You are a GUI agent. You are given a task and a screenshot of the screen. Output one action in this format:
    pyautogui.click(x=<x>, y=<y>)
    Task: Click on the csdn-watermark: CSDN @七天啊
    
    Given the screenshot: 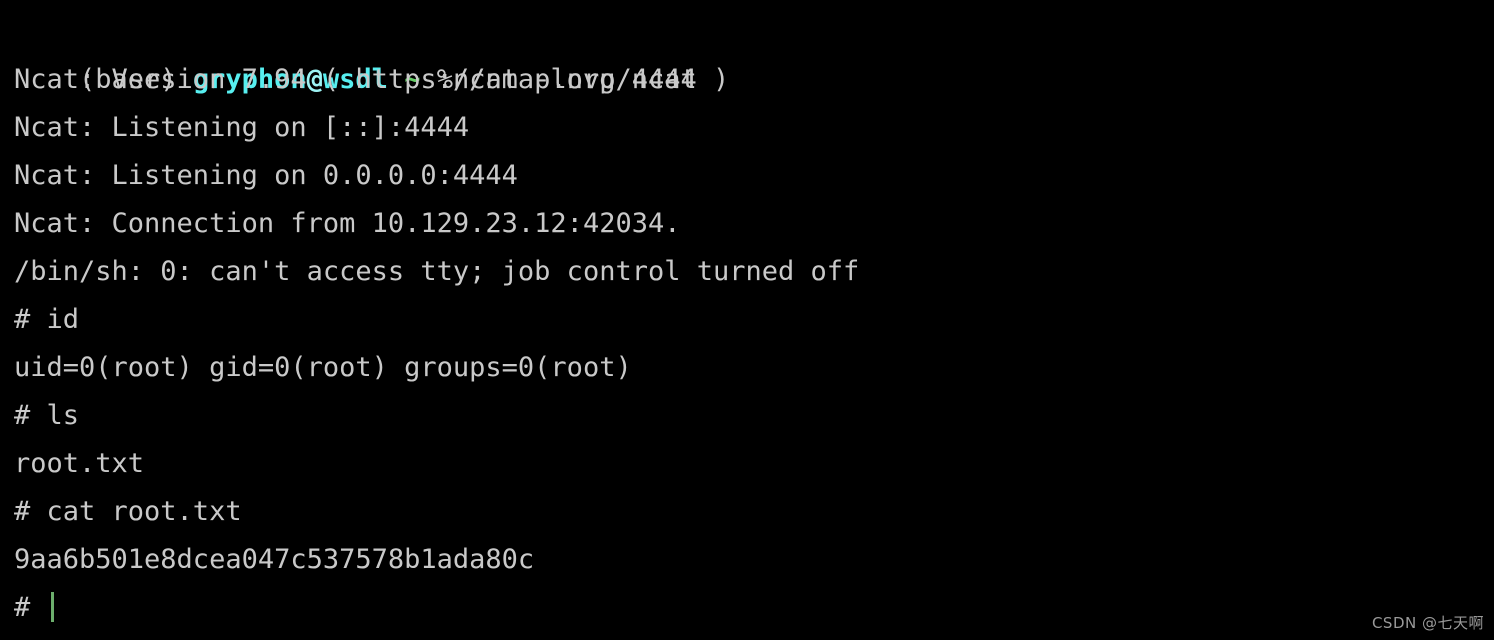 What is the action you would take?
    pyautogui.click(x=1427, y=623)
    